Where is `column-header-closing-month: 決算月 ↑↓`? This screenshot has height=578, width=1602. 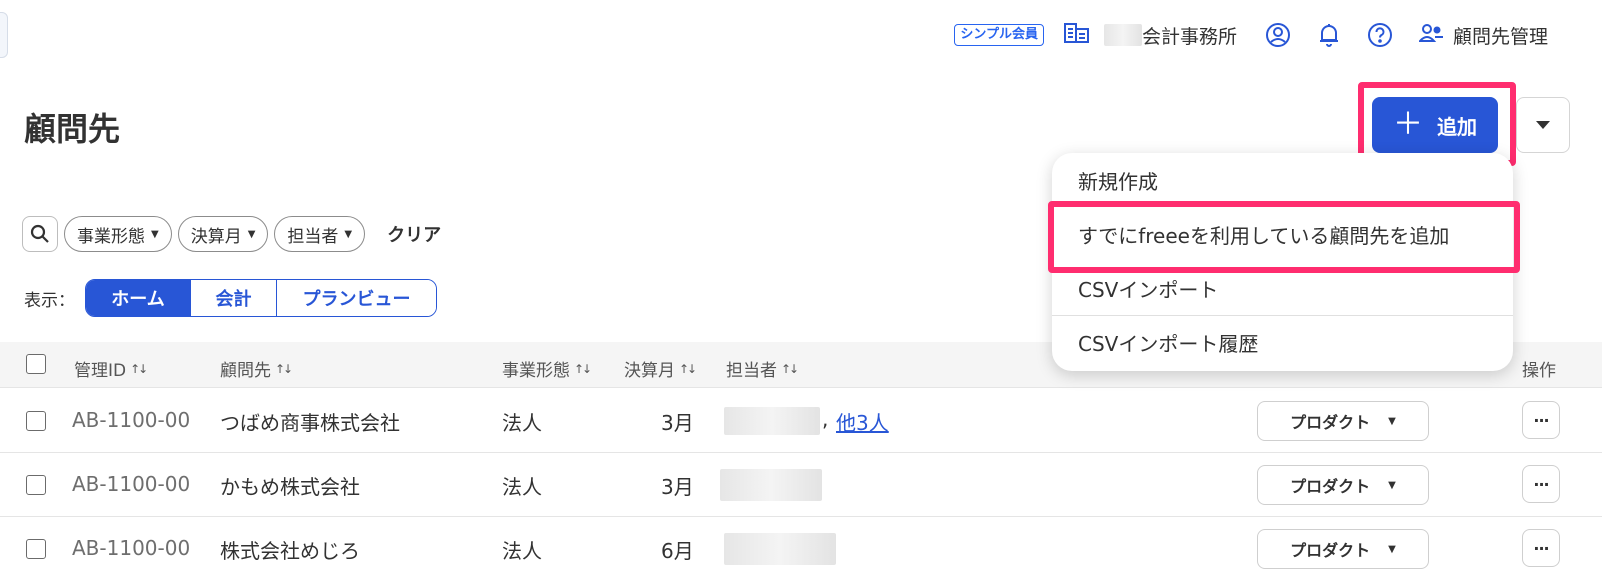 column-header-closing-month: 決算月 ↑↓ is located at coordinates (660, 368).